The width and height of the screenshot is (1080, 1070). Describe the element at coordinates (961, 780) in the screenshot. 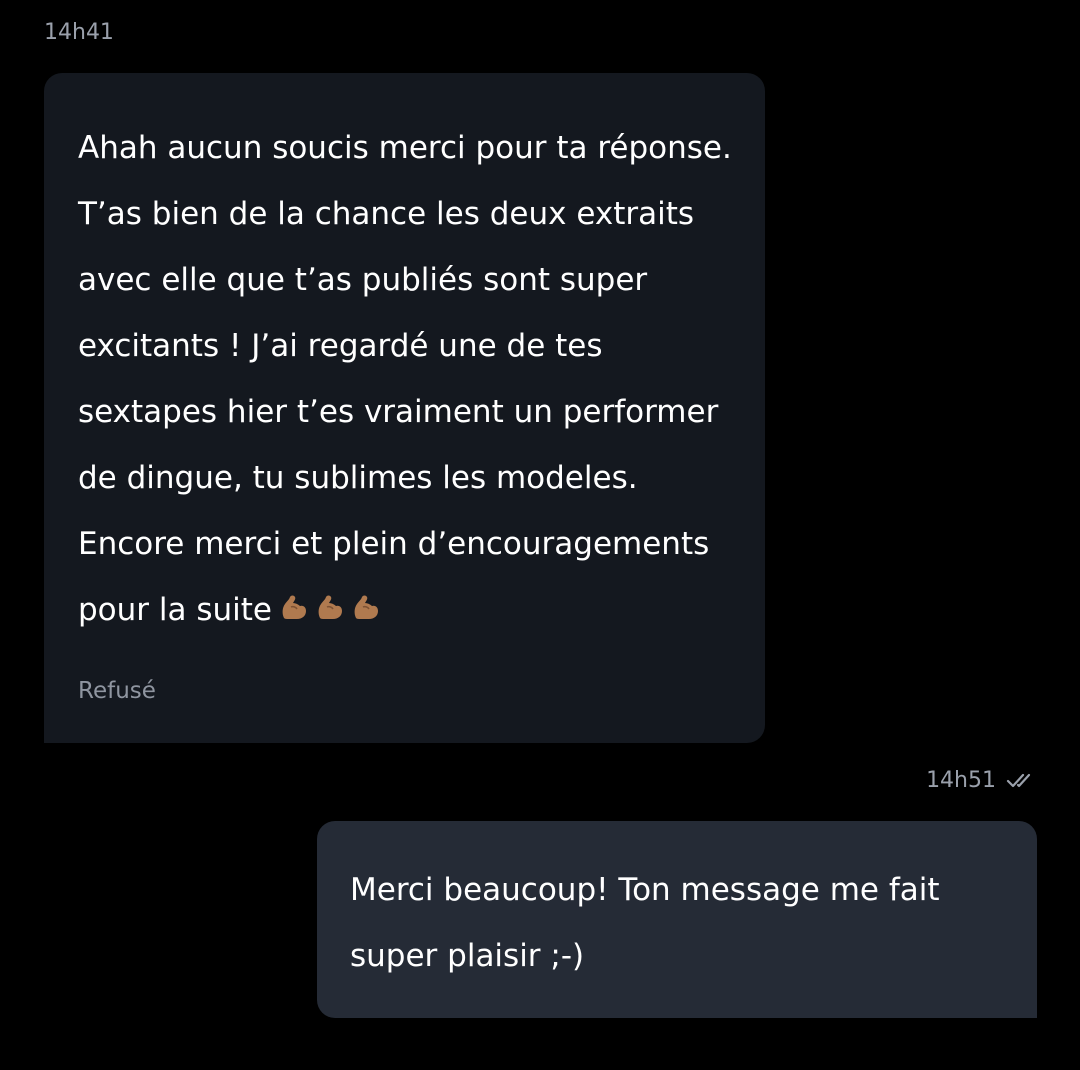

I see `outgoing-timestamp: 14h51` at that location.